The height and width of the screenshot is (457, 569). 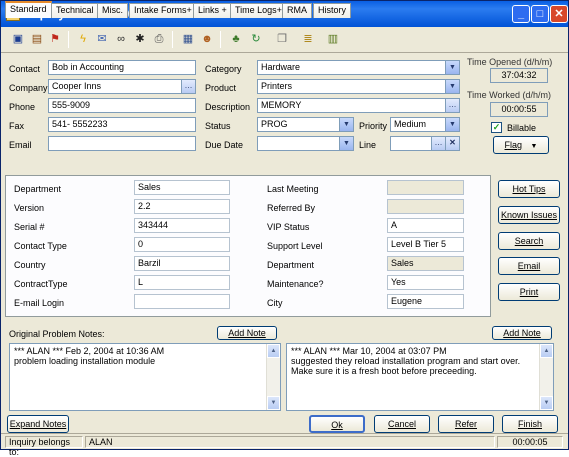 I want to click on search-button: Search, so click(x=529, y=241).